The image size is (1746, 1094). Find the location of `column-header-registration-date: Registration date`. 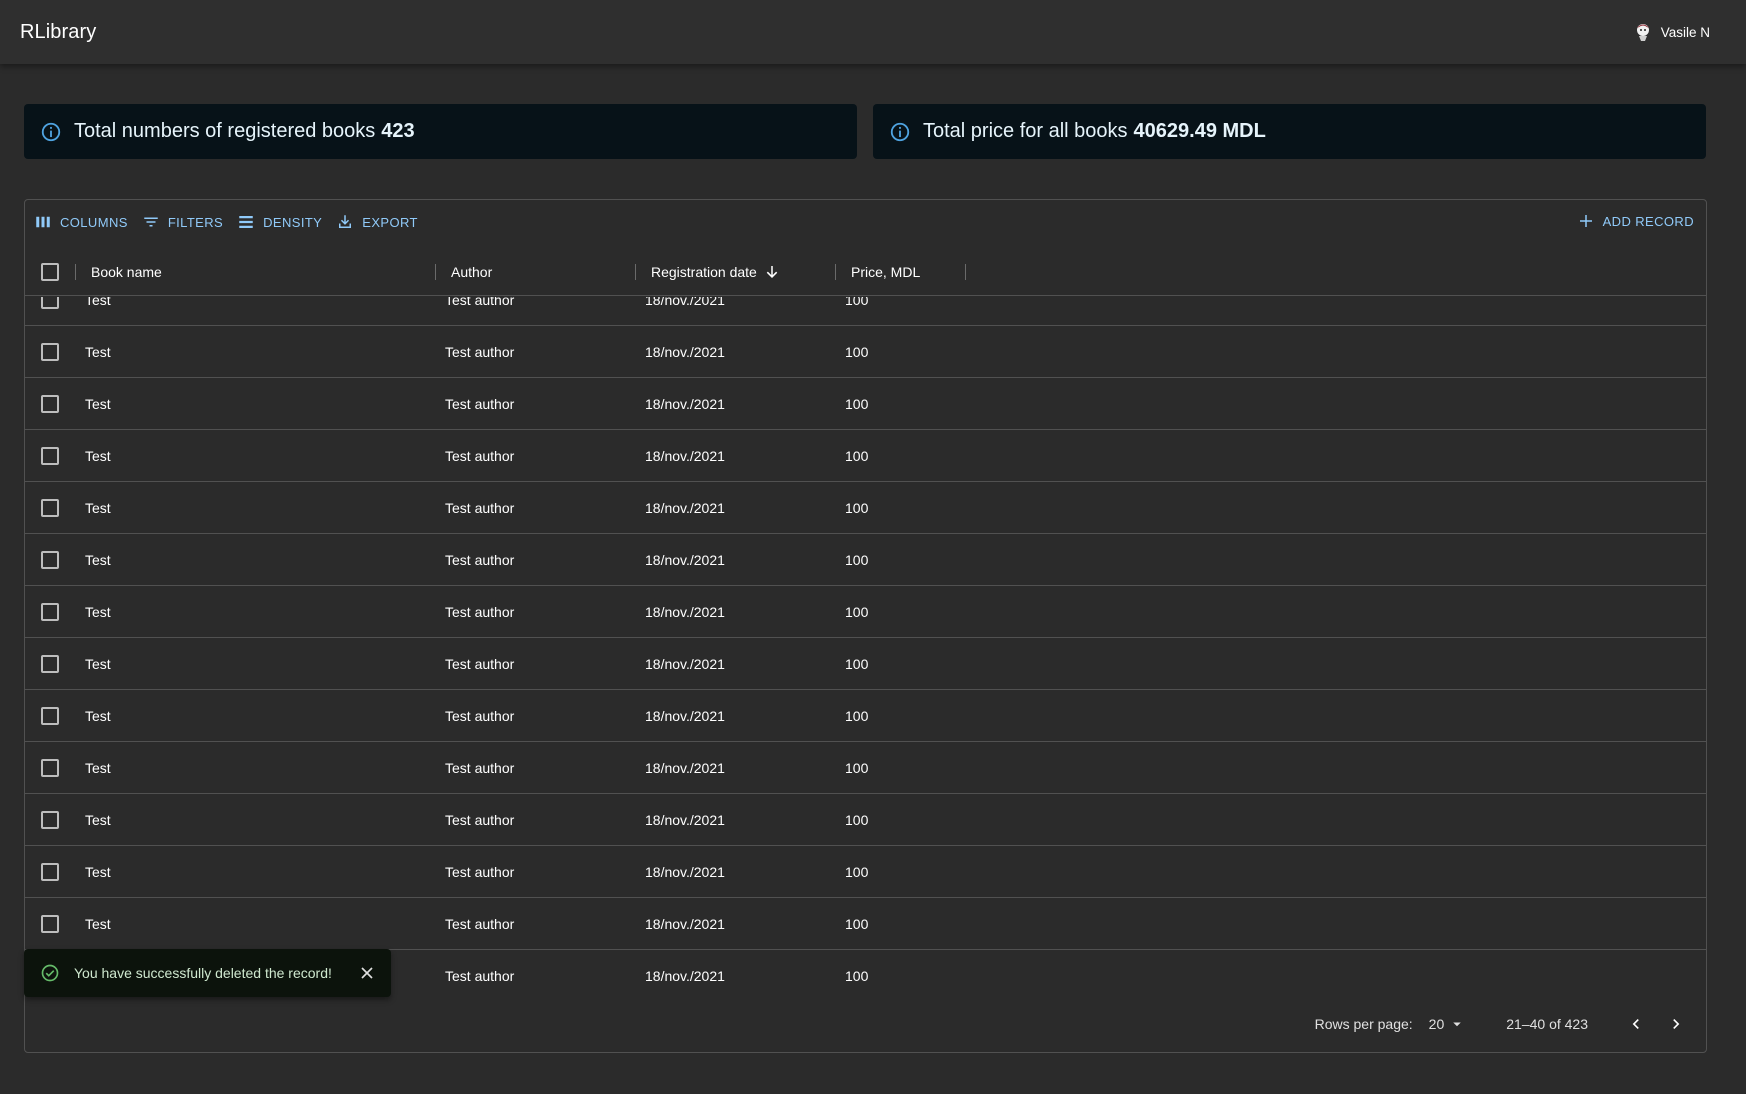

column-header-registration-date: Registration date is located at coordinates (716, 272).